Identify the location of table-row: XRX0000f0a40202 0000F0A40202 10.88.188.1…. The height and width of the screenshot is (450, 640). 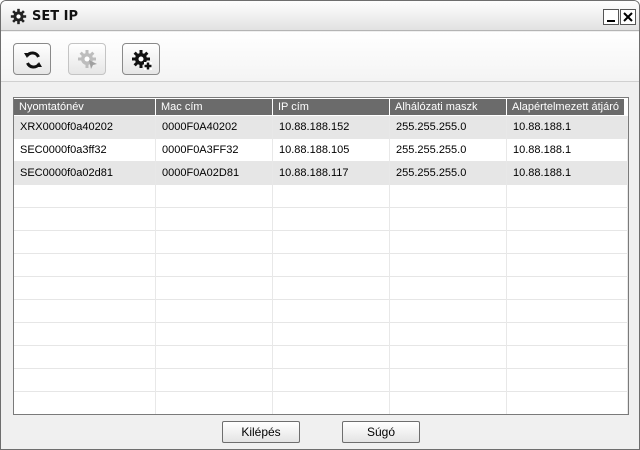
(321, 127).